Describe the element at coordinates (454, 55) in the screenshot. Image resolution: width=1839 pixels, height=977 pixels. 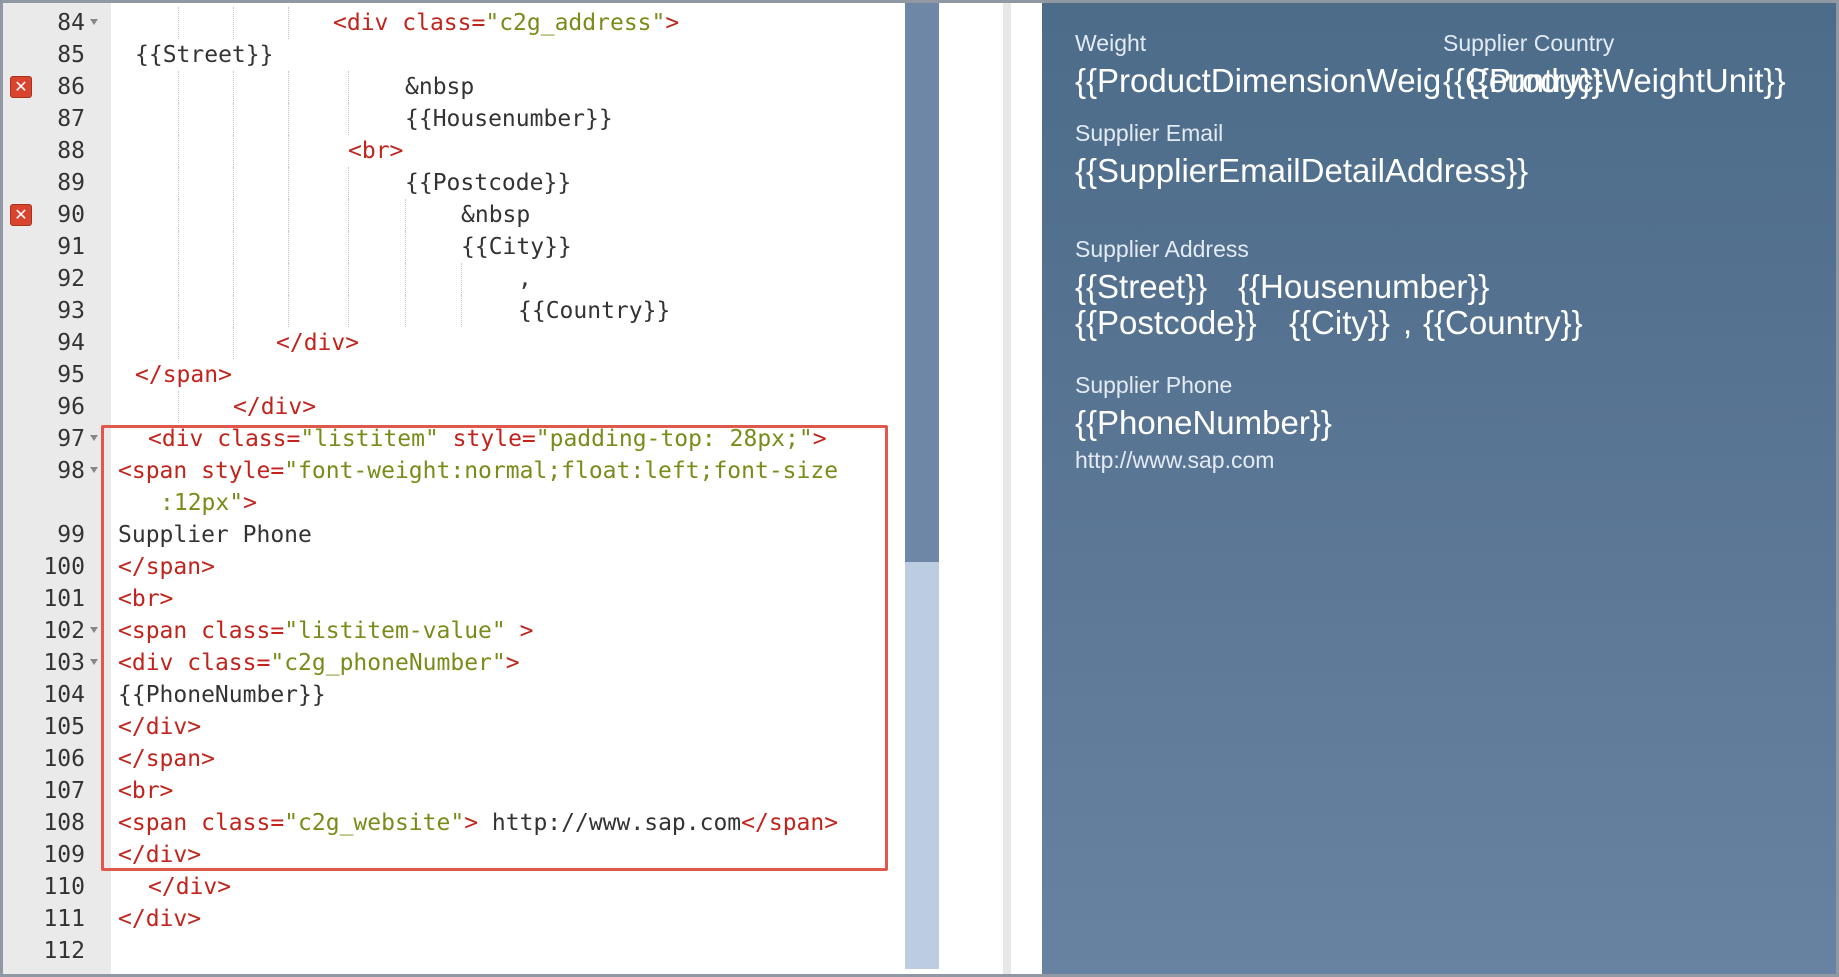
I see `code-line: 85 {{Street}}` at that location.